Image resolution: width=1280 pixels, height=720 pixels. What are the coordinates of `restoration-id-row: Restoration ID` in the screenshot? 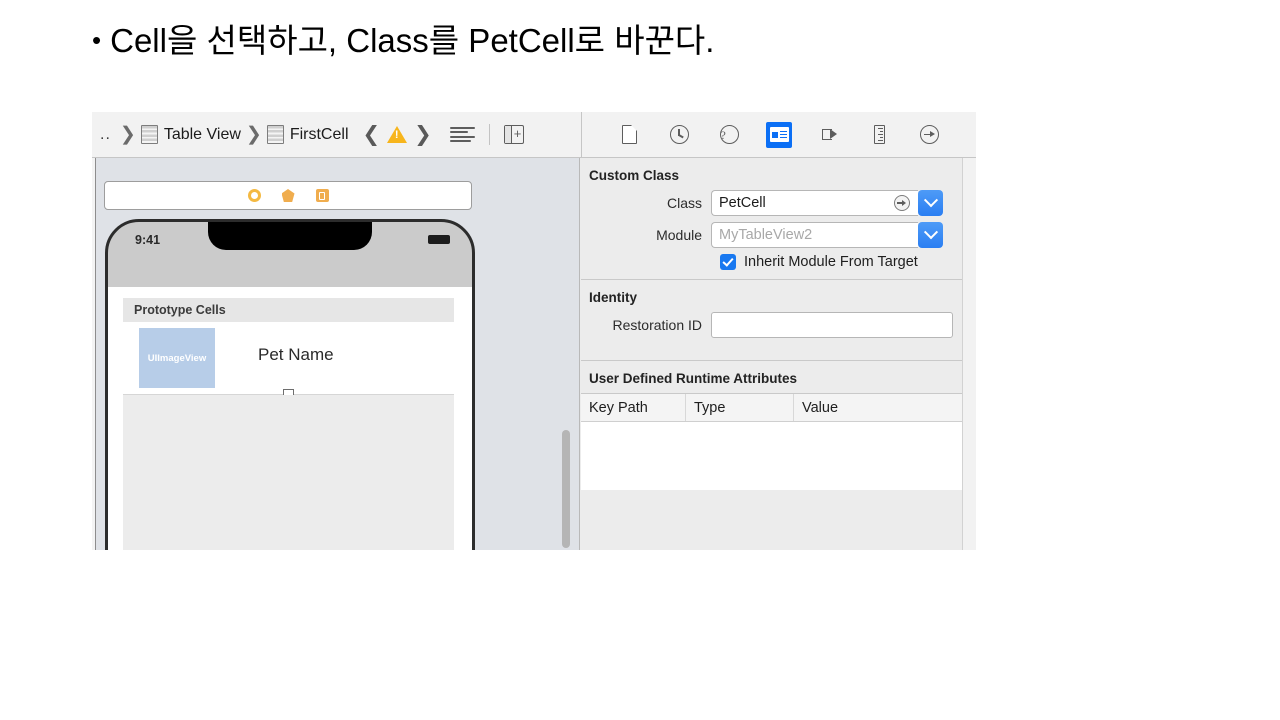 It's located at (771, 325).